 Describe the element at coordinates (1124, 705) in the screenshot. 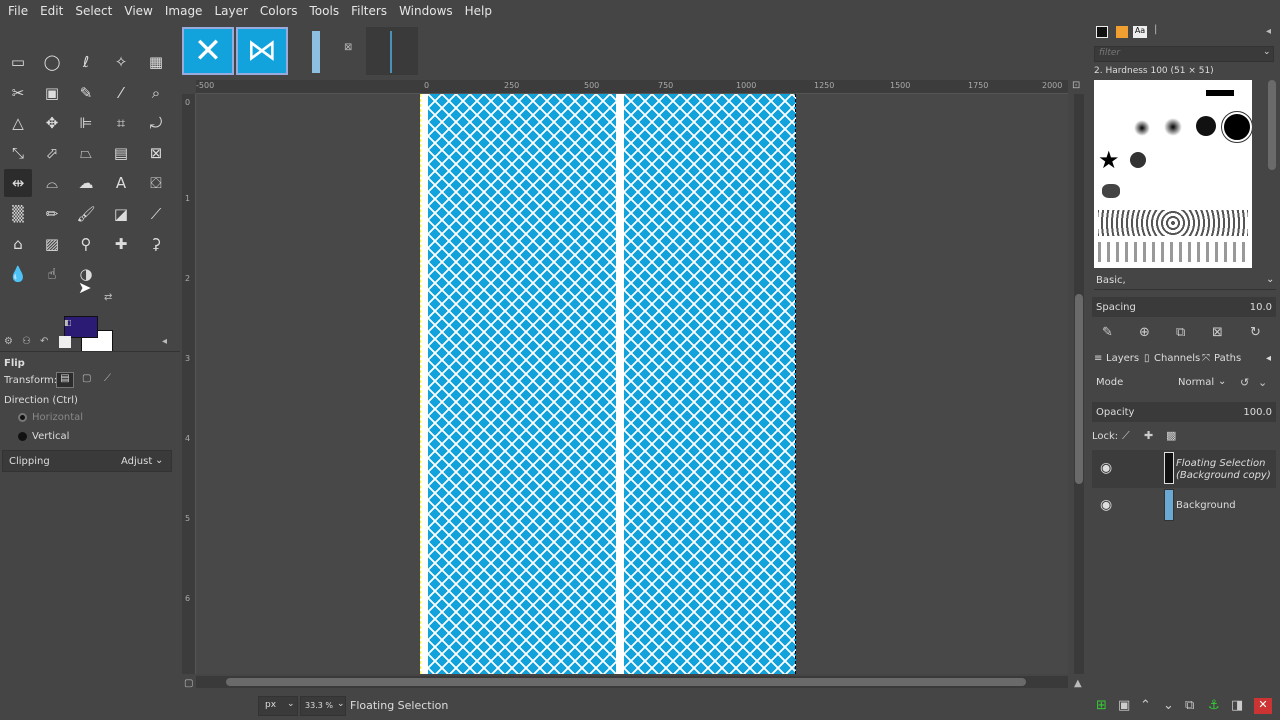

I see `new-layer-group-icon: ▣` at that location.